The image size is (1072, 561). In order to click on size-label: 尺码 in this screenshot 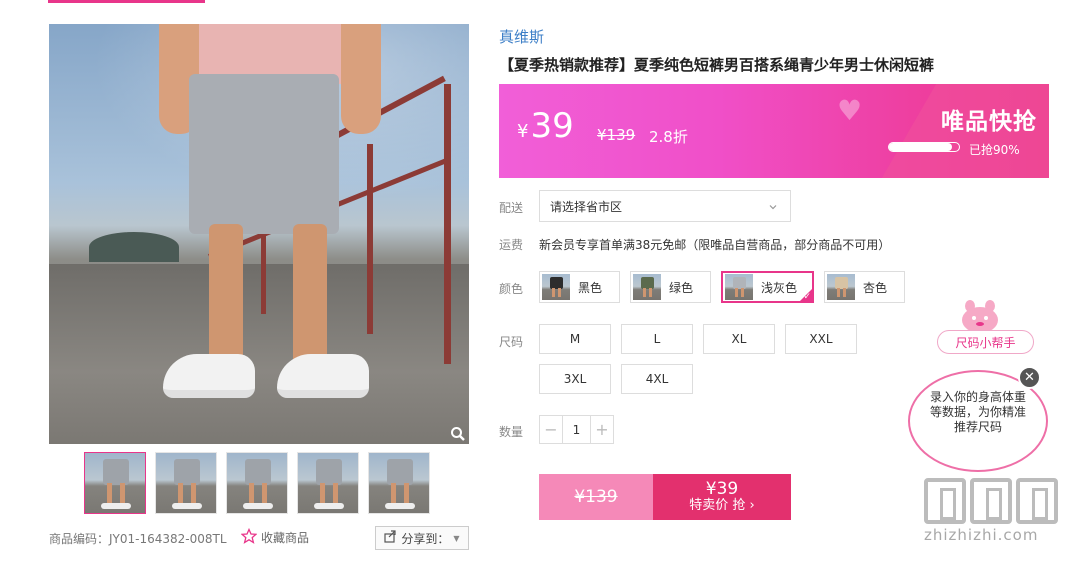, I will do `click(511, 342)`.